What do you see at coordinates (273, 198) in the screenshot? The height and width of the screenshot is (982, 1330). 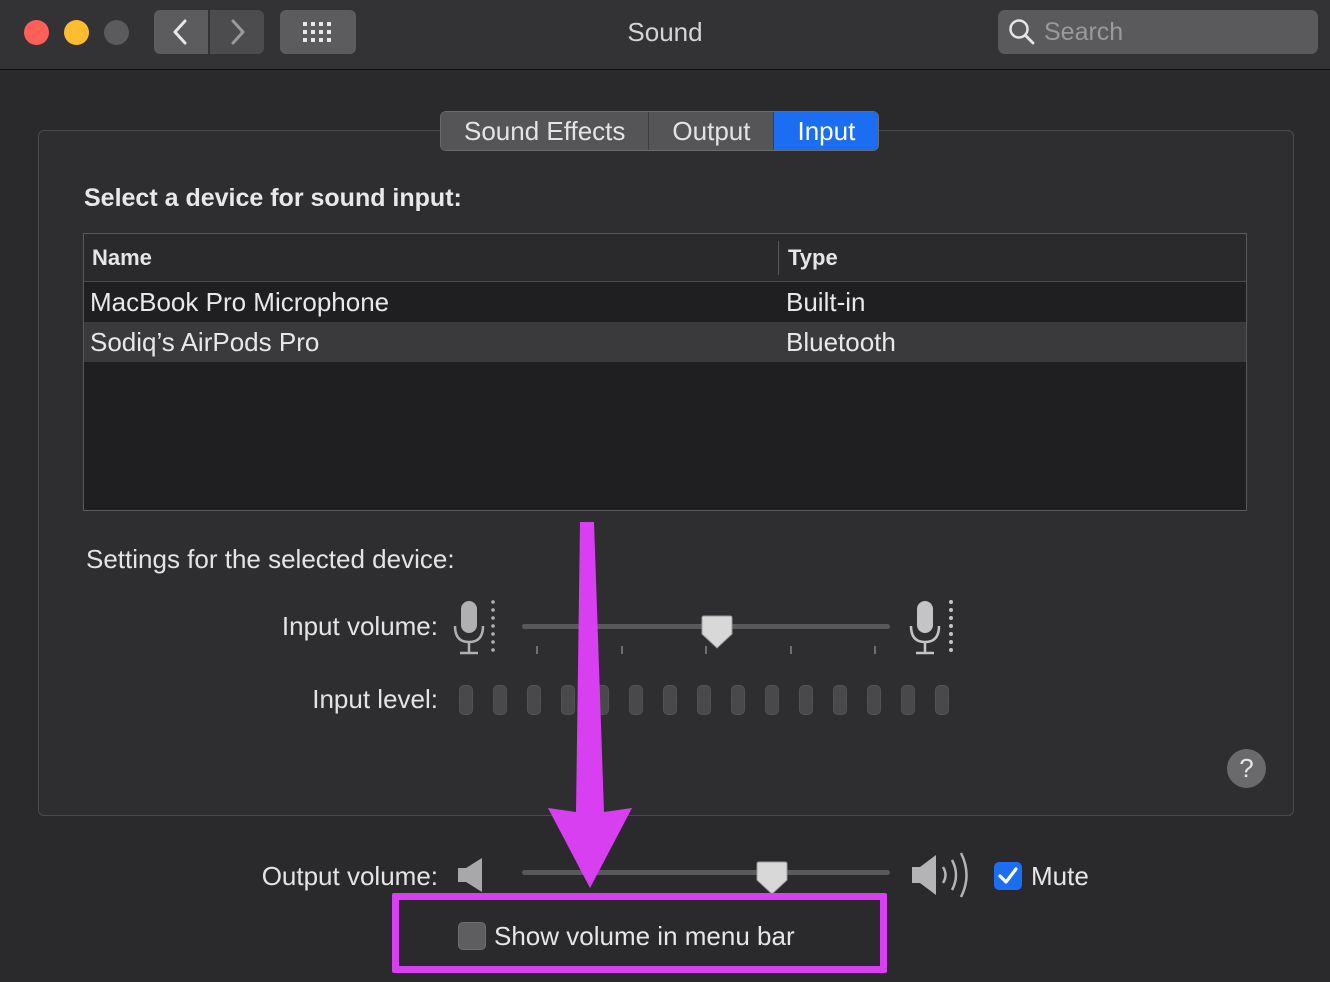 I see `device-list-heading: Select a device for sound input:` at bounding box center [273, 198].